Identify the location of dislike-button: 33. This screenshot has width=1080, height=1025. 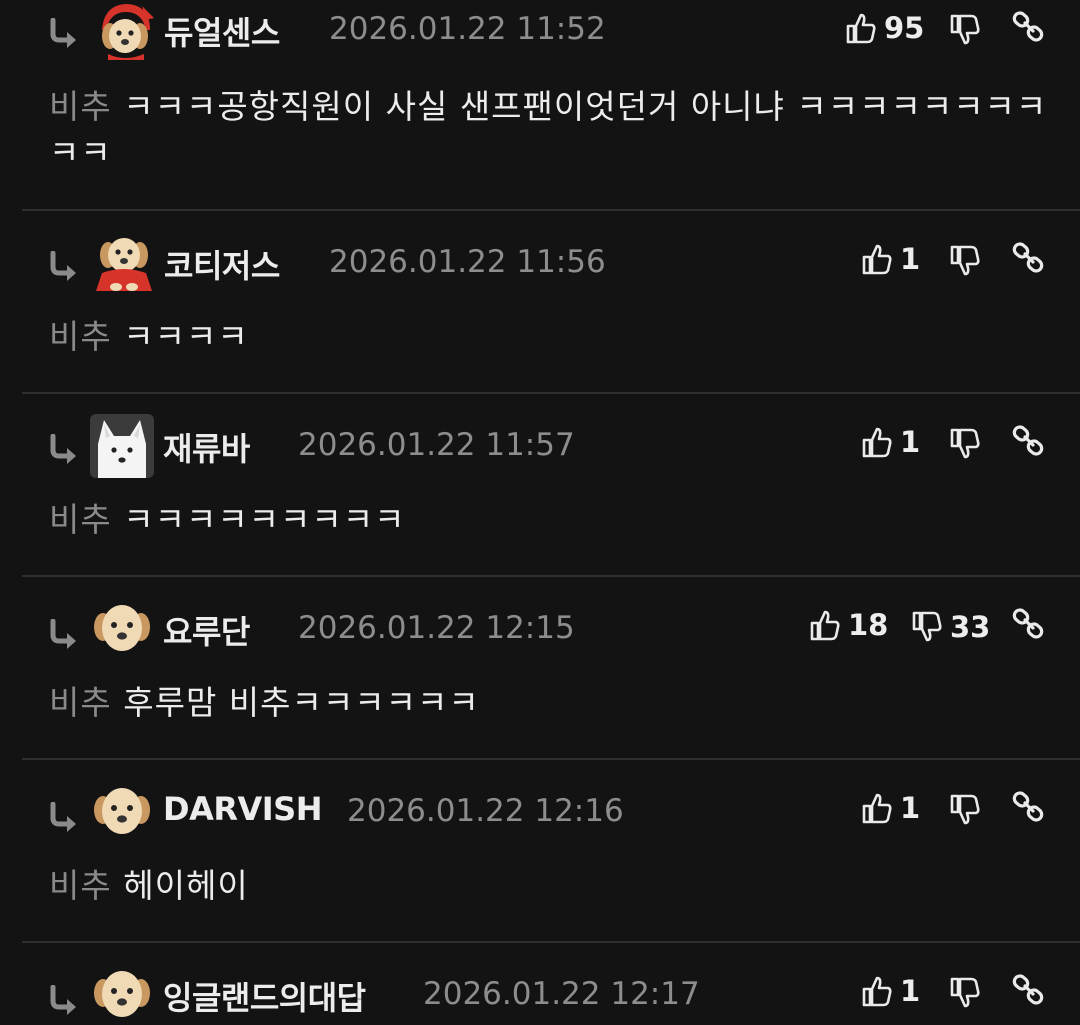
(951, 627).